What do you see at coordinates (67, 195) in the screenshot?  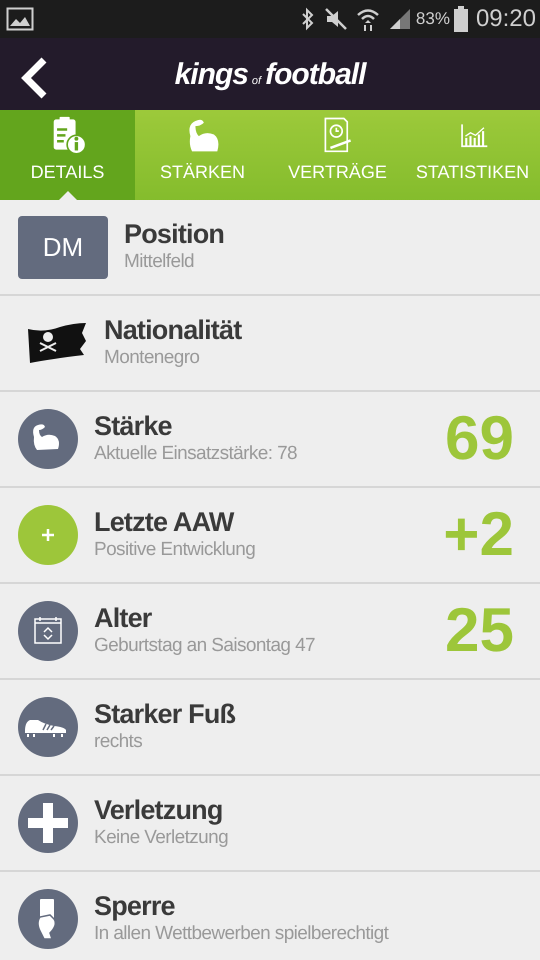 I see `selection-pointer` at bounding box center [67, 195].